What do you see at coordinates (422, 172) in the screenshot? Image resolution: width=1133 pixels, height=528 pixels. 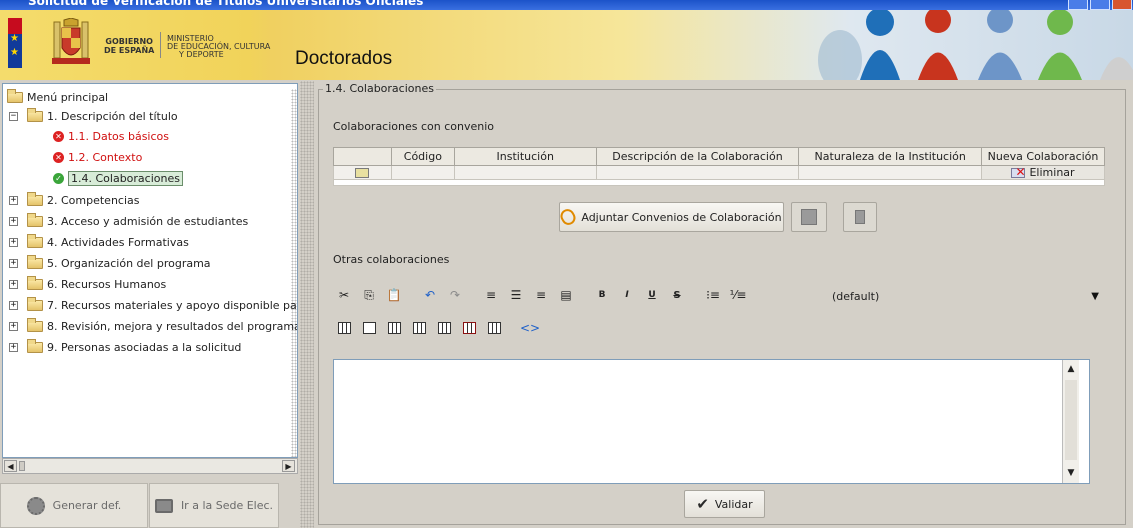 I see `codigo-cell` at bounding box center [422, 172].